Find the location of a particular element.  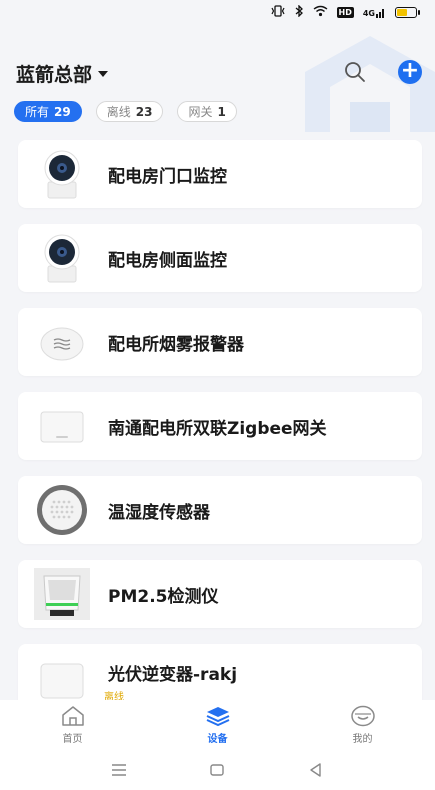

plus-icon: + is located at coordinates (410, 70).